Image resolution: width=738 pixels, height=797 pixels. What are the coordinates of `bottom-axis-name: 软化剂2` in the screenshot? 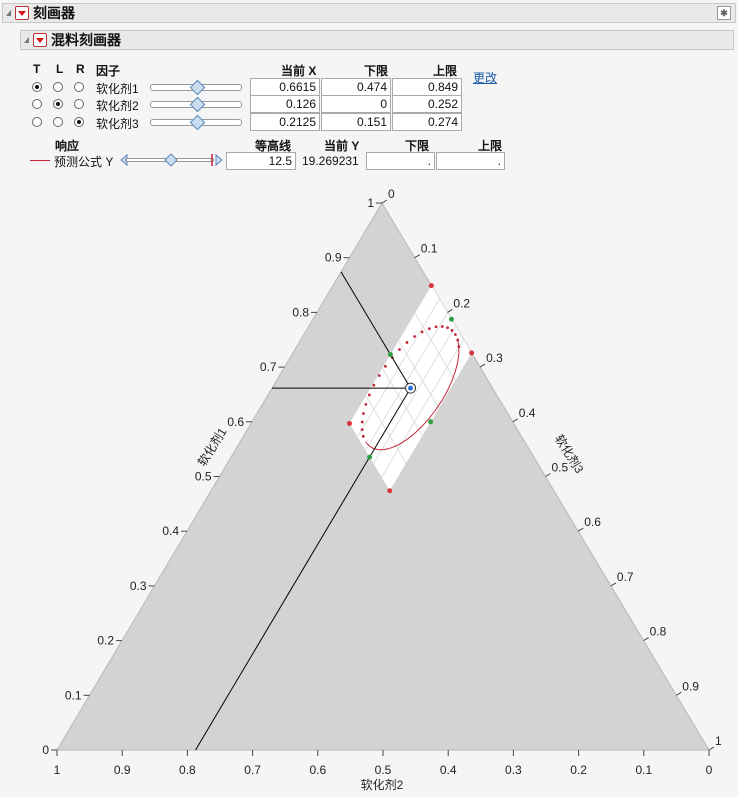 It's located at (382, 784).